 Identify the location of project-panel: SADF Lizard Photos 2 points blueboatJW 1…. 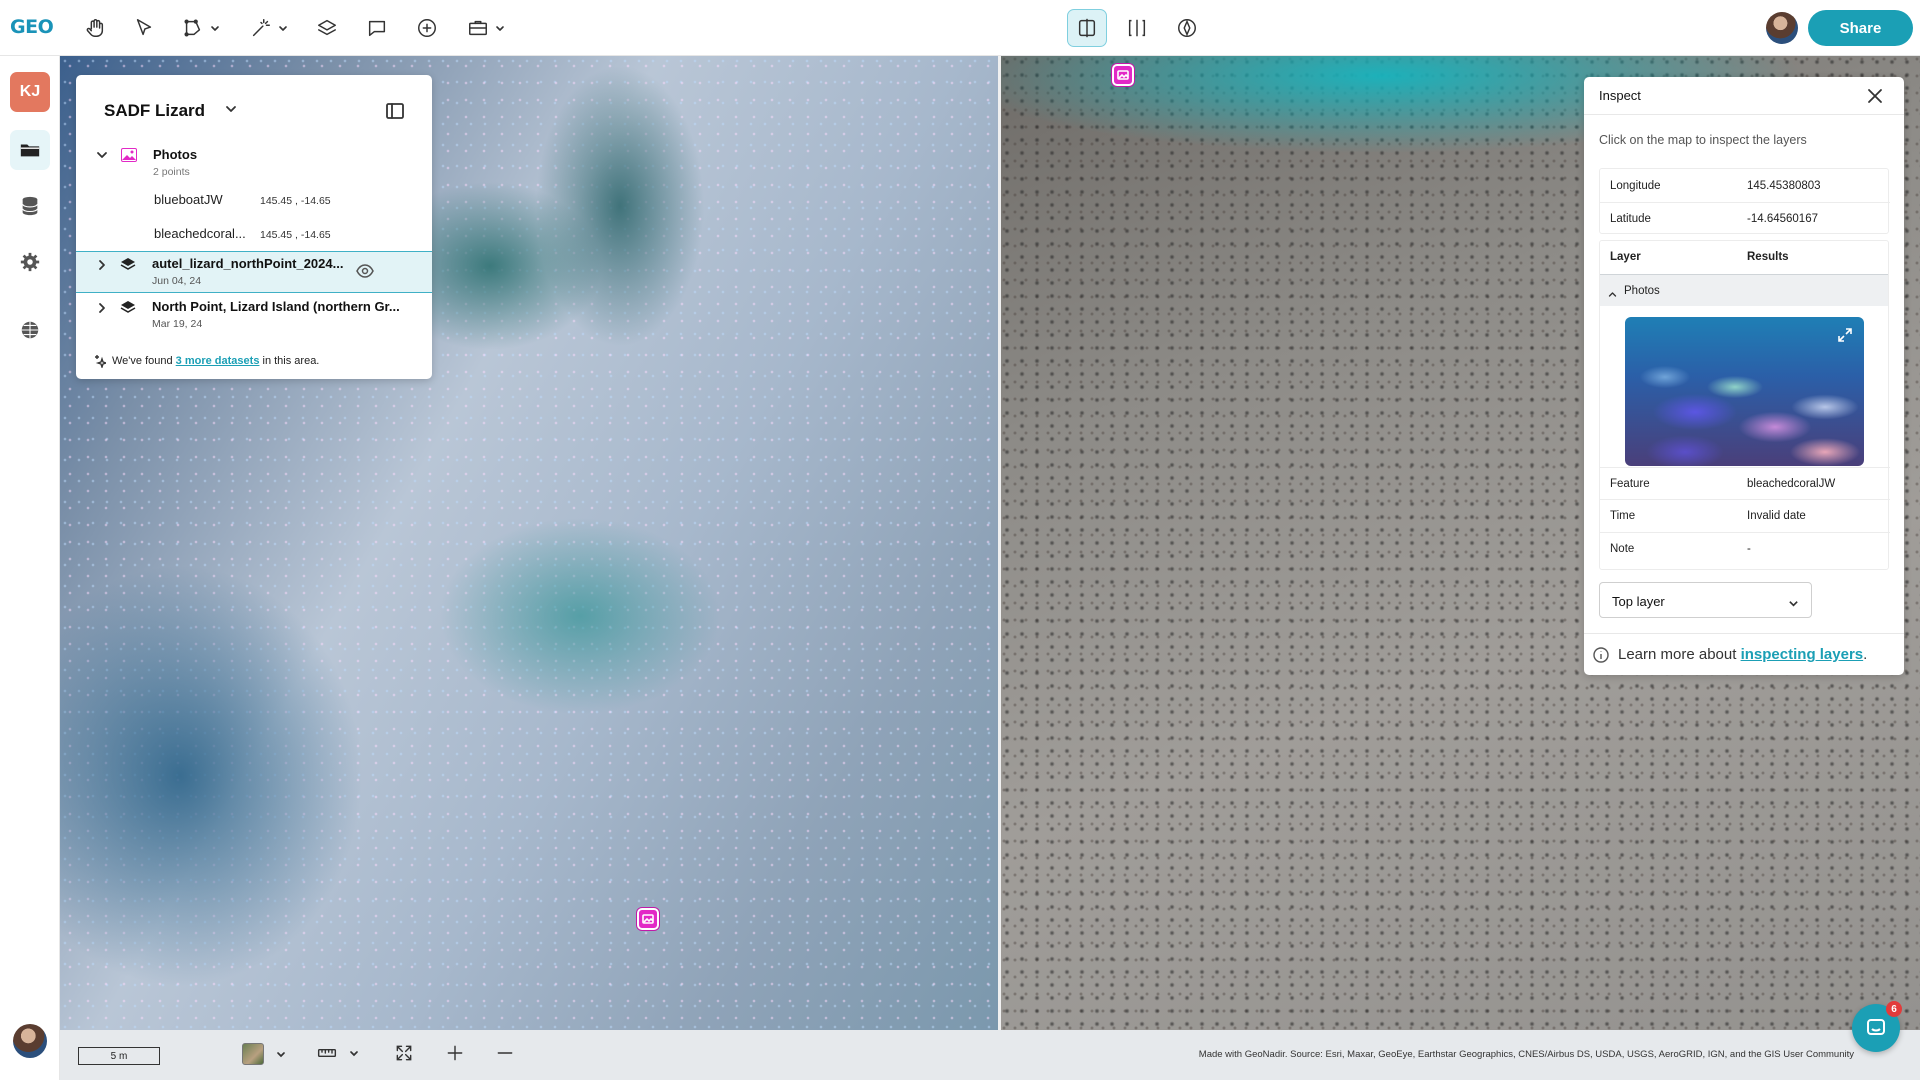
(254, 227).